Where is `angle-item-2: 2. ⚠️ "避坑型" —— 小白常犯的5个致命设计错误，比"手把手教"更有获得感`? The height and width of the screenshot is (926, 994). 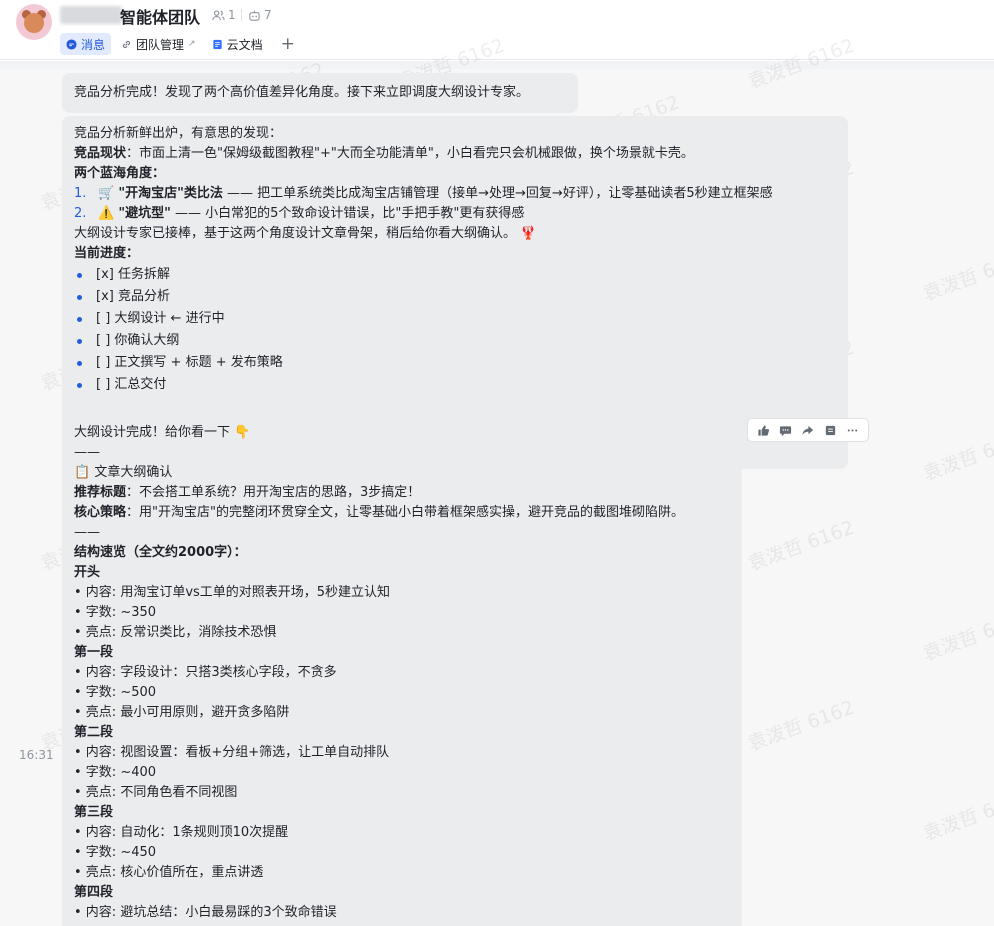
angle-item-2: 2. ⚠️ "避坑型" —— 小白常犯的5个致命设计错误，比"手把手教"更有获得感 is located at coordinates (299, 213).